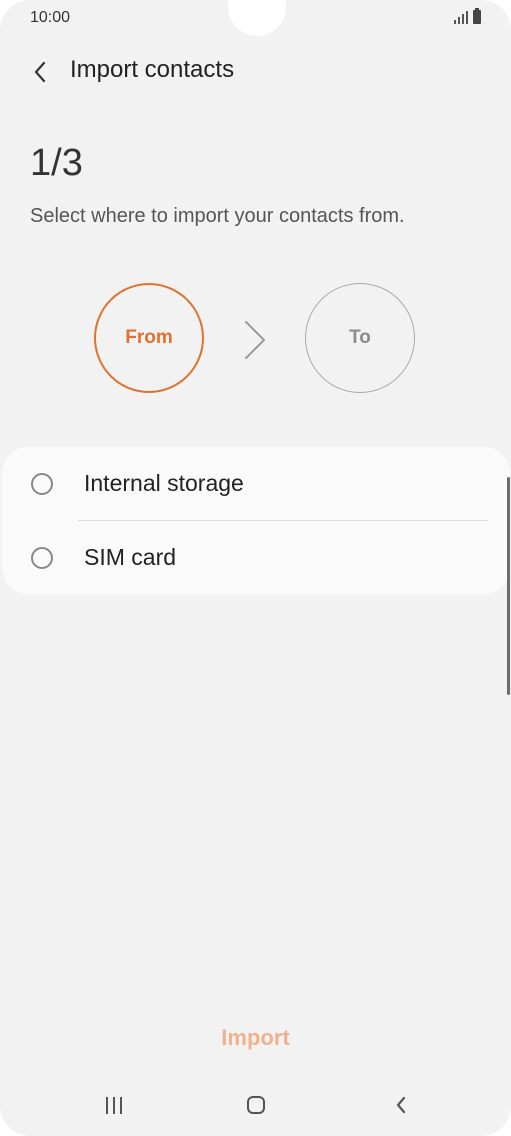 The image size is (511, 1136). What do you see at coordinates (50, 17) in the screenshot?
I see `status-time: 10:00` at bounding box center [50, 17].